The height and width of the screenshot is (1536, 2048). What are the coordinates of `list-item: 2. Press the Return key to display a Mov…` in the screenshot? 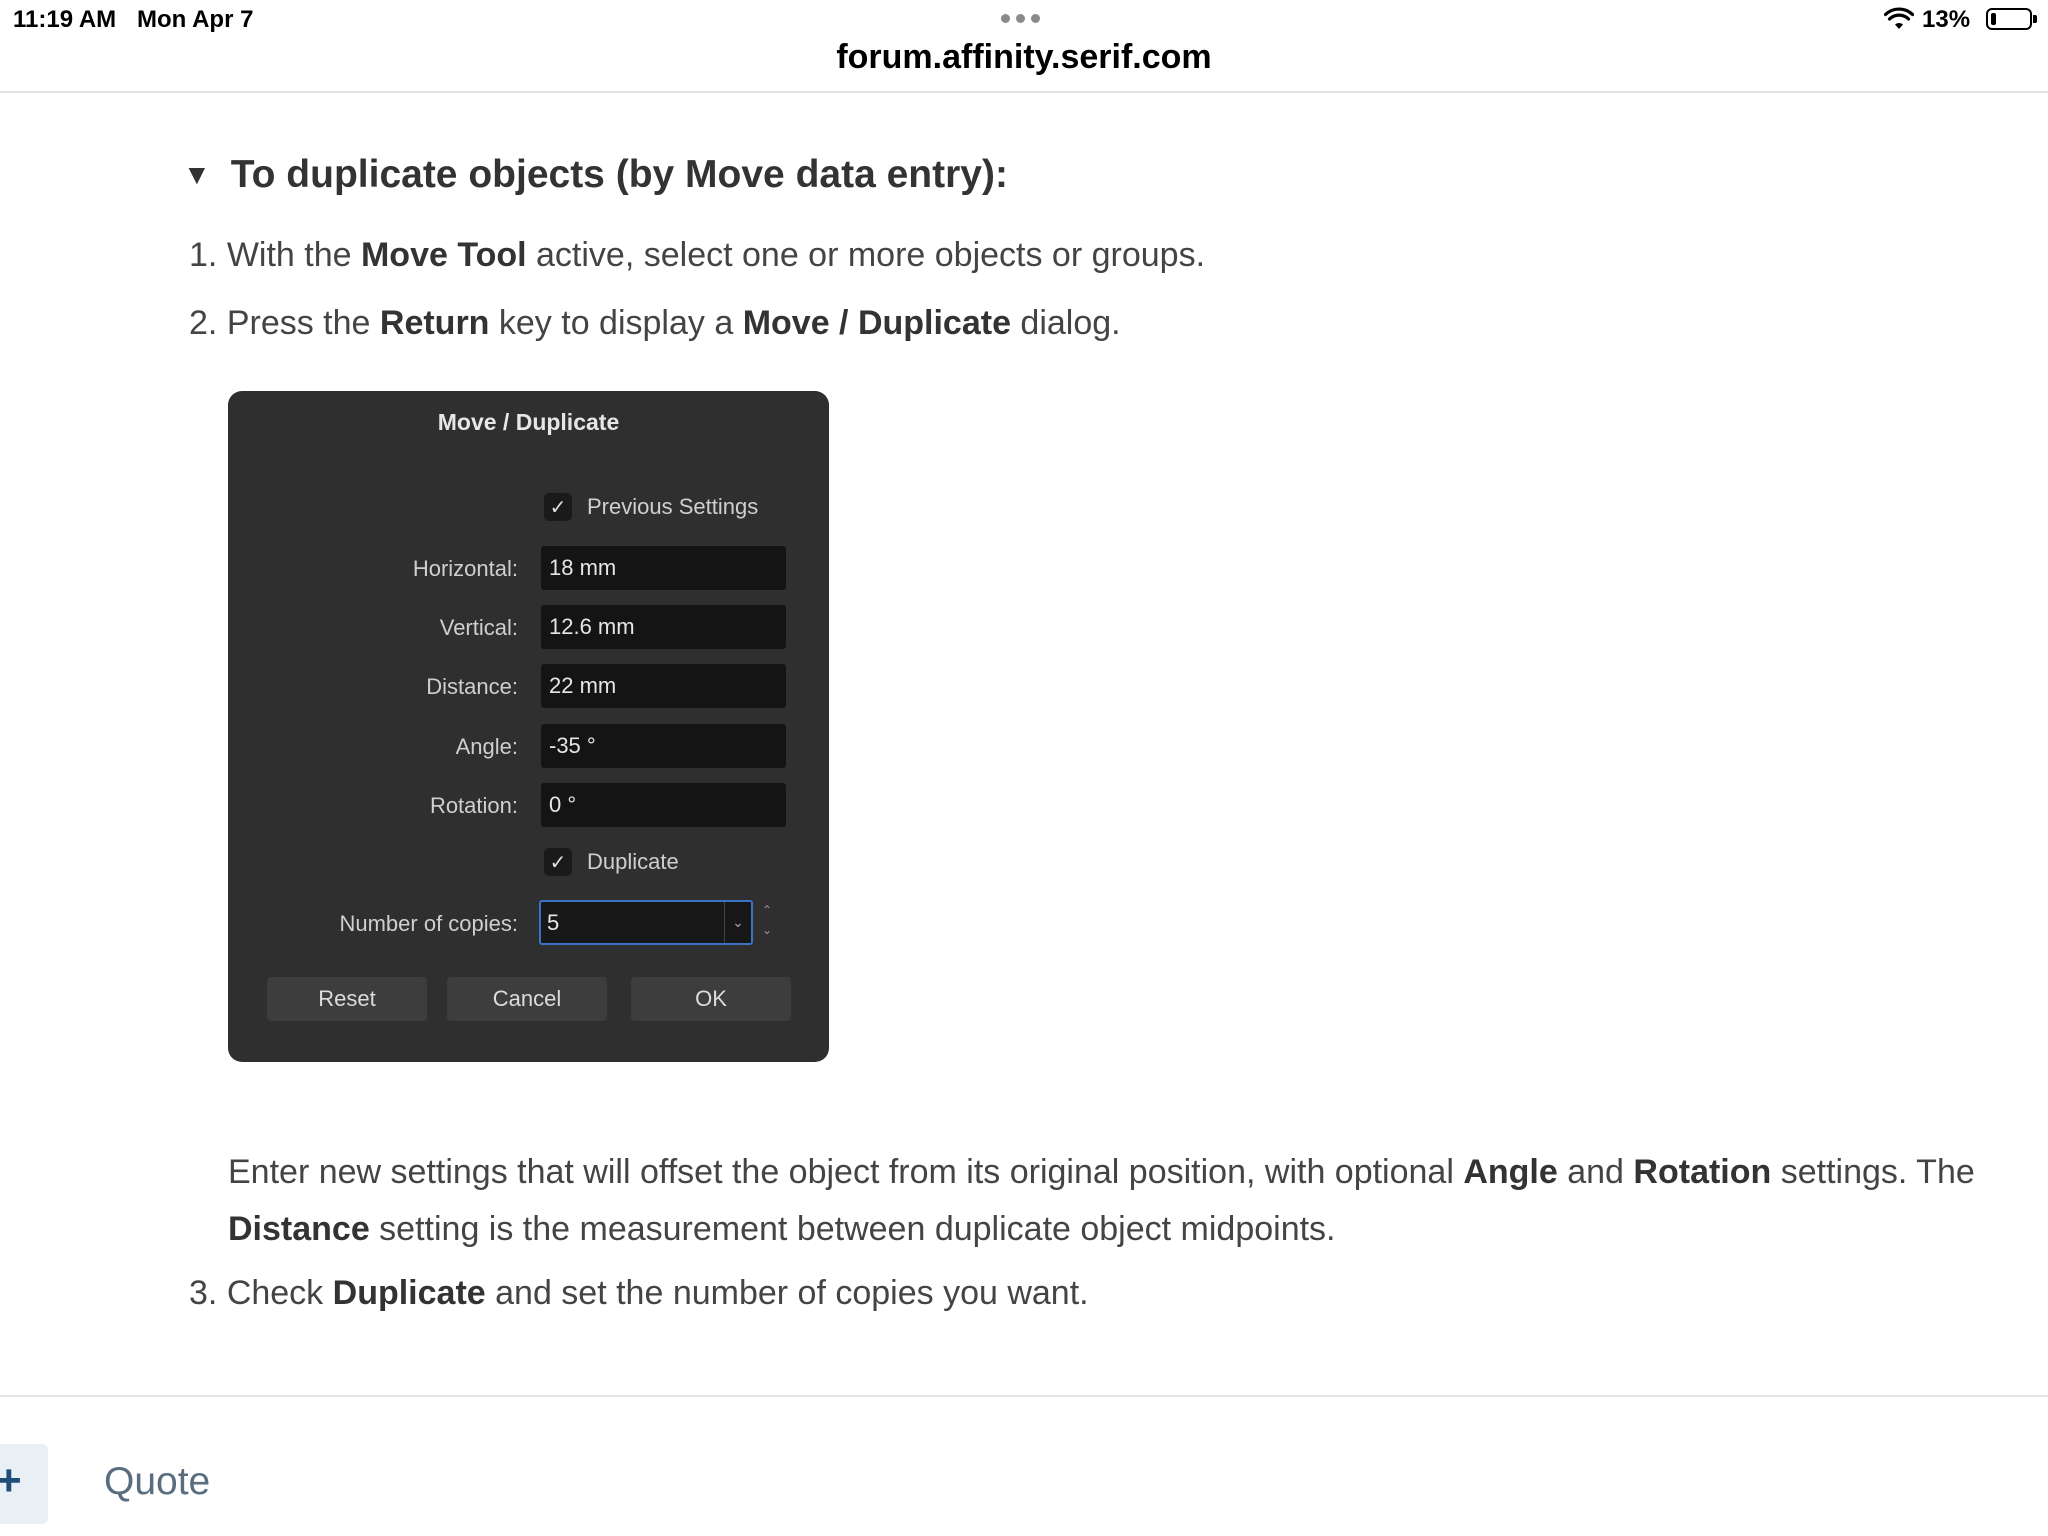 It's located at (655, 323).